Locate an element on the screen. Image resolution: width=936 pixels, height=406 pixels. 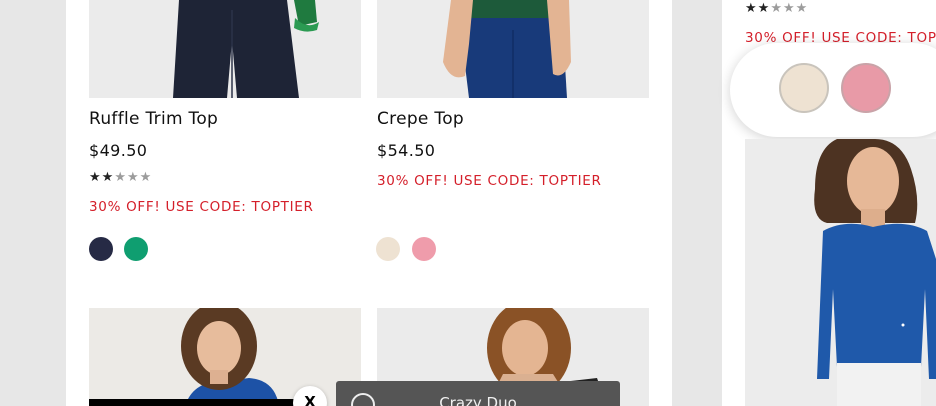
toast-label: Crazy Duo is located at coordinates (478, 400).